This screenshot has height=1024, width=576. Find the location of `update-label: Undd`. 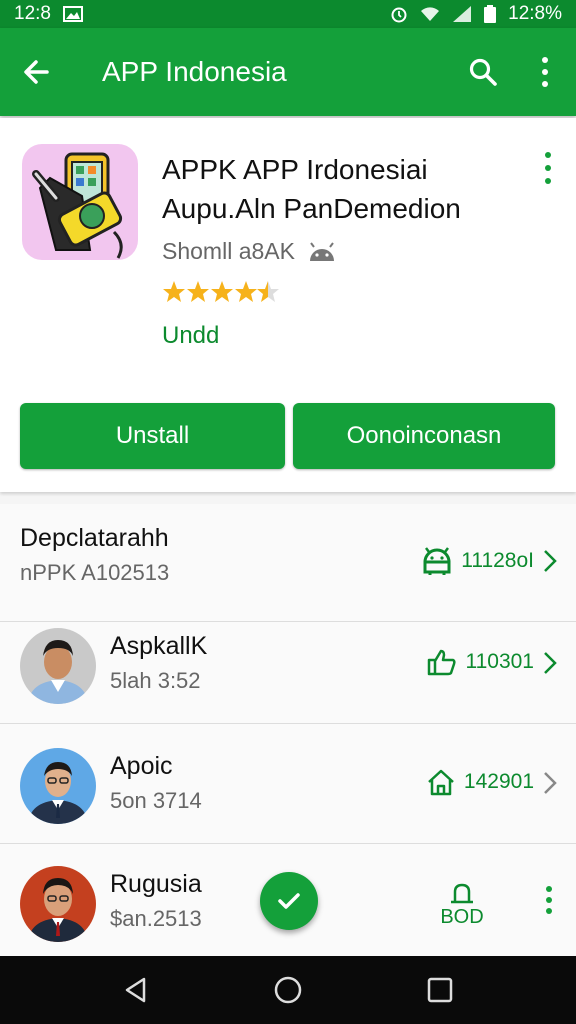

update-label: Undd is located at coordinates (191, 335).